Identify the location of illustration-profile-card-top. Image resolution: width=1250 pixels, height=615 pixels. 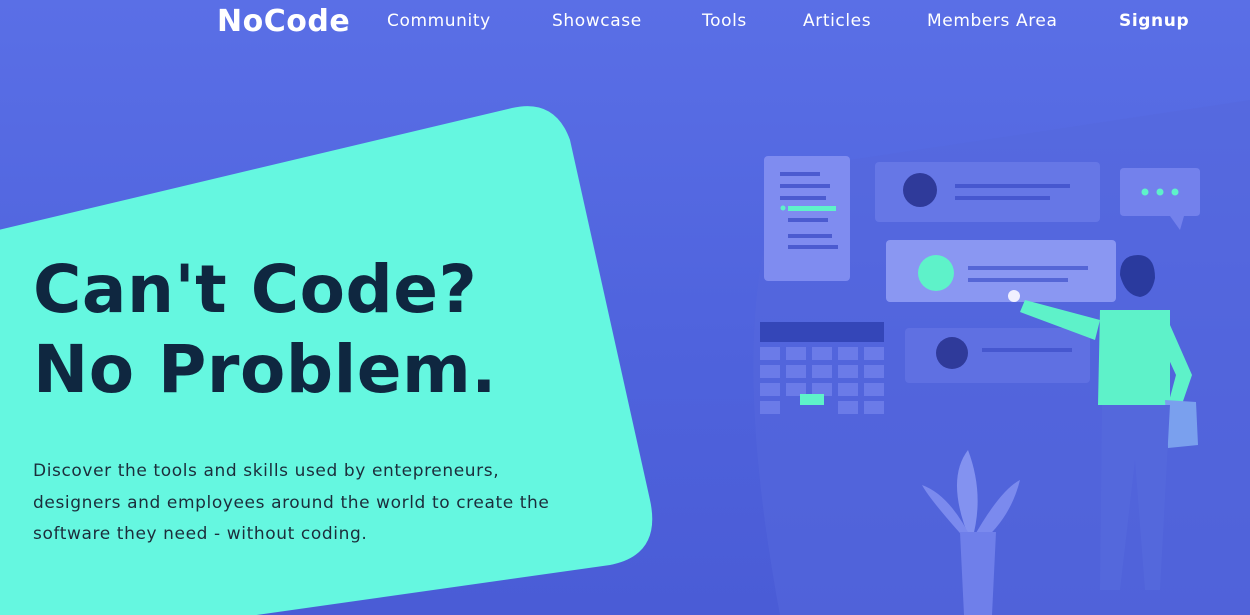
(987, 192).